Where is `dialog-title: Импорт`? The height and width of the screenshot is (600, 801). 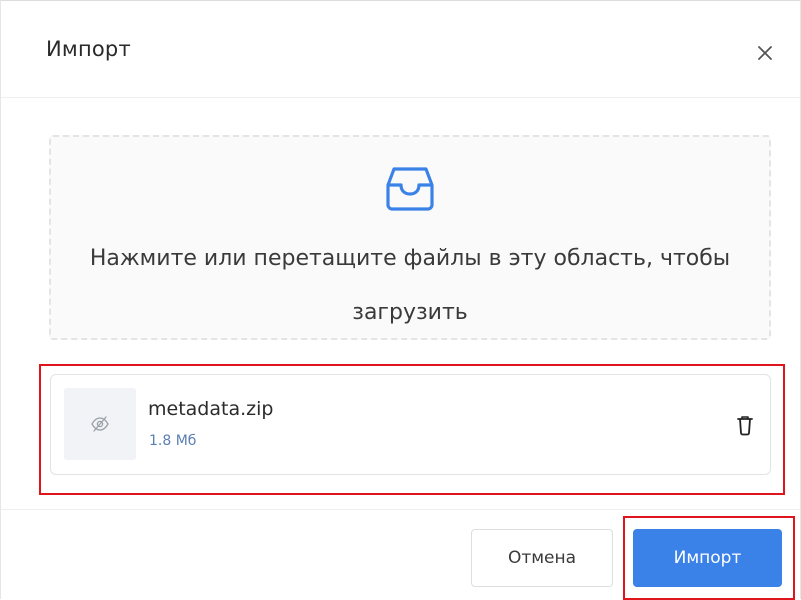 dialog-title: Импорт is located at coordinates (88, 49).